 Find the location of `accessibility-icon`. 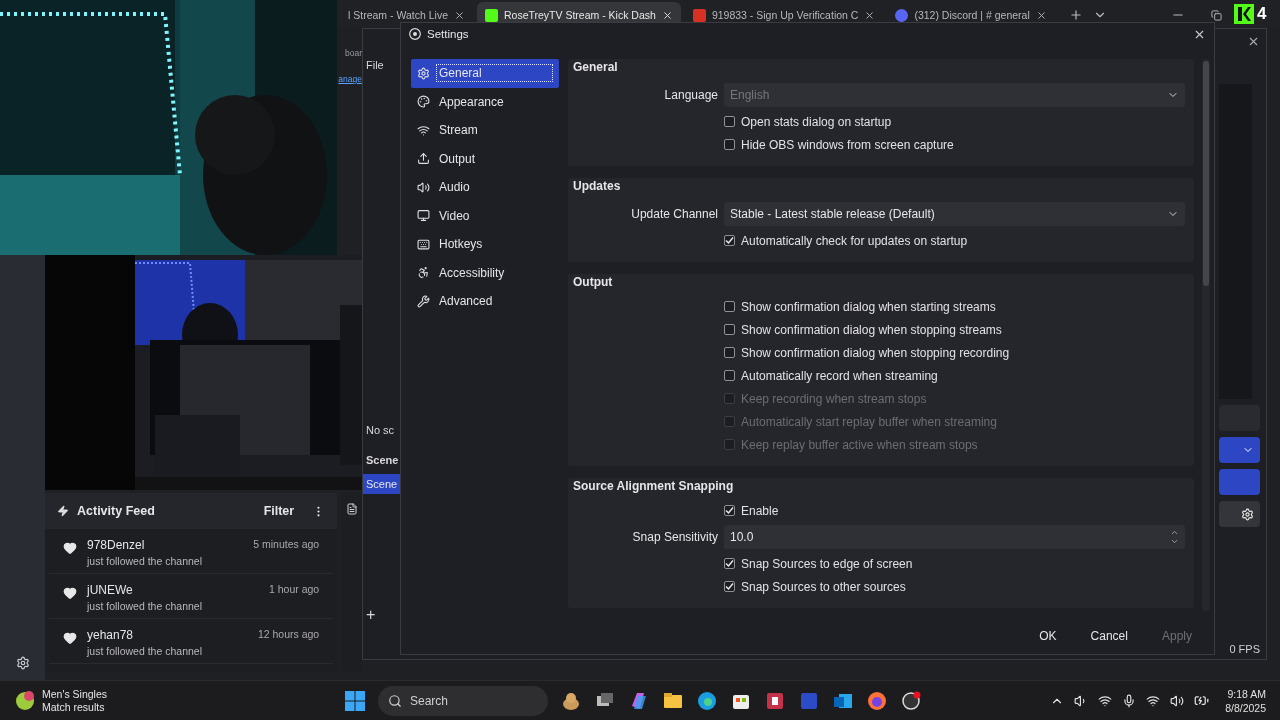

accessibility-icon is located at coordinates (423, 273).